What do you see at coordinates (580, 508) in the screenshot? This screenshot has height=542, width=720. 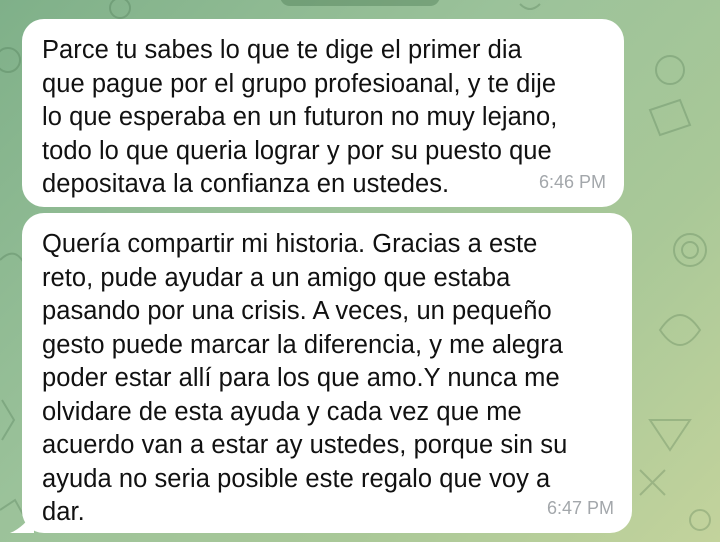 I see `message-timestamp: 6:47 PM` at bounding box center [580, 508].